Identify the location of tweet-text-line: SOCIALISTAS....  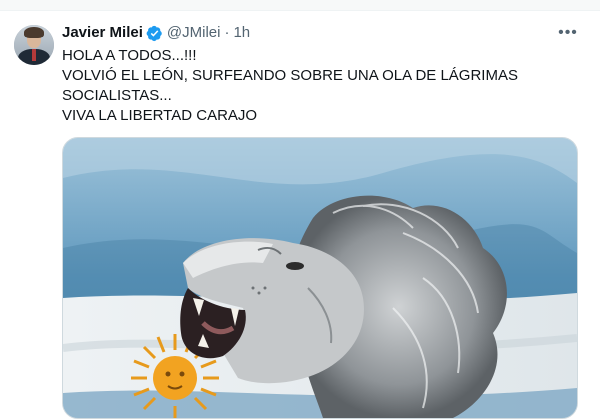
(117, 95).